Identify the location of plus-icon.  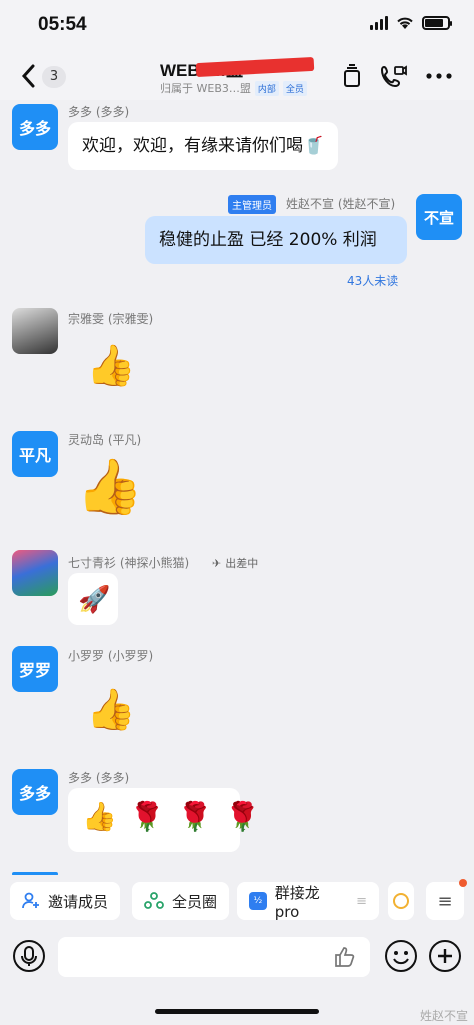
(445, 956).